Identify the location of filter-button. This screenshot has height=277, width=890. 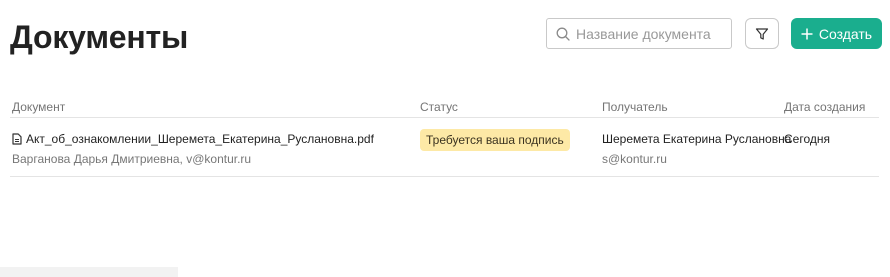
(762, 33).